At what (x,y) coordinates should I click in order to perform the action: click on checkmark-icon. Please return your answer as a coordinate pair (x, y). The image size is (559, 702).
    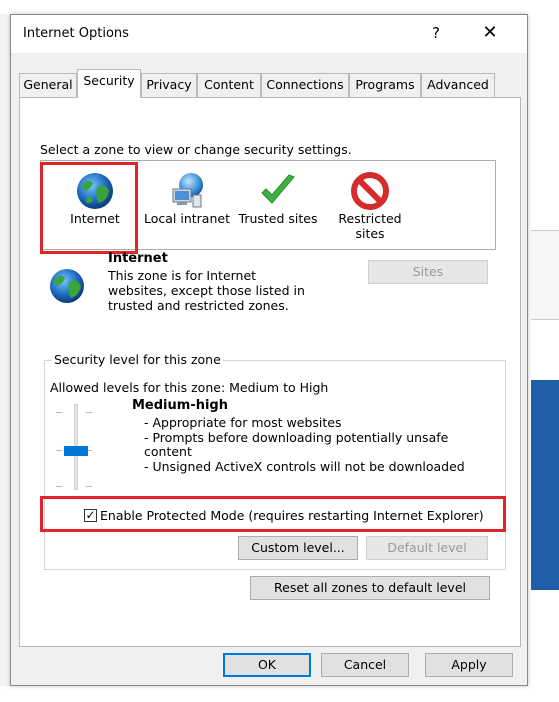
    Looking at the image, I should click on (278, 189).